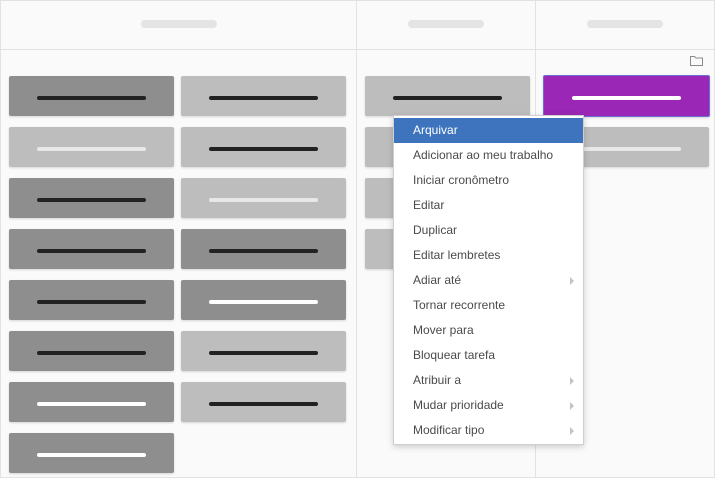  I want to click on menu-item-duplicar: Duplicar, so click(488, 230).